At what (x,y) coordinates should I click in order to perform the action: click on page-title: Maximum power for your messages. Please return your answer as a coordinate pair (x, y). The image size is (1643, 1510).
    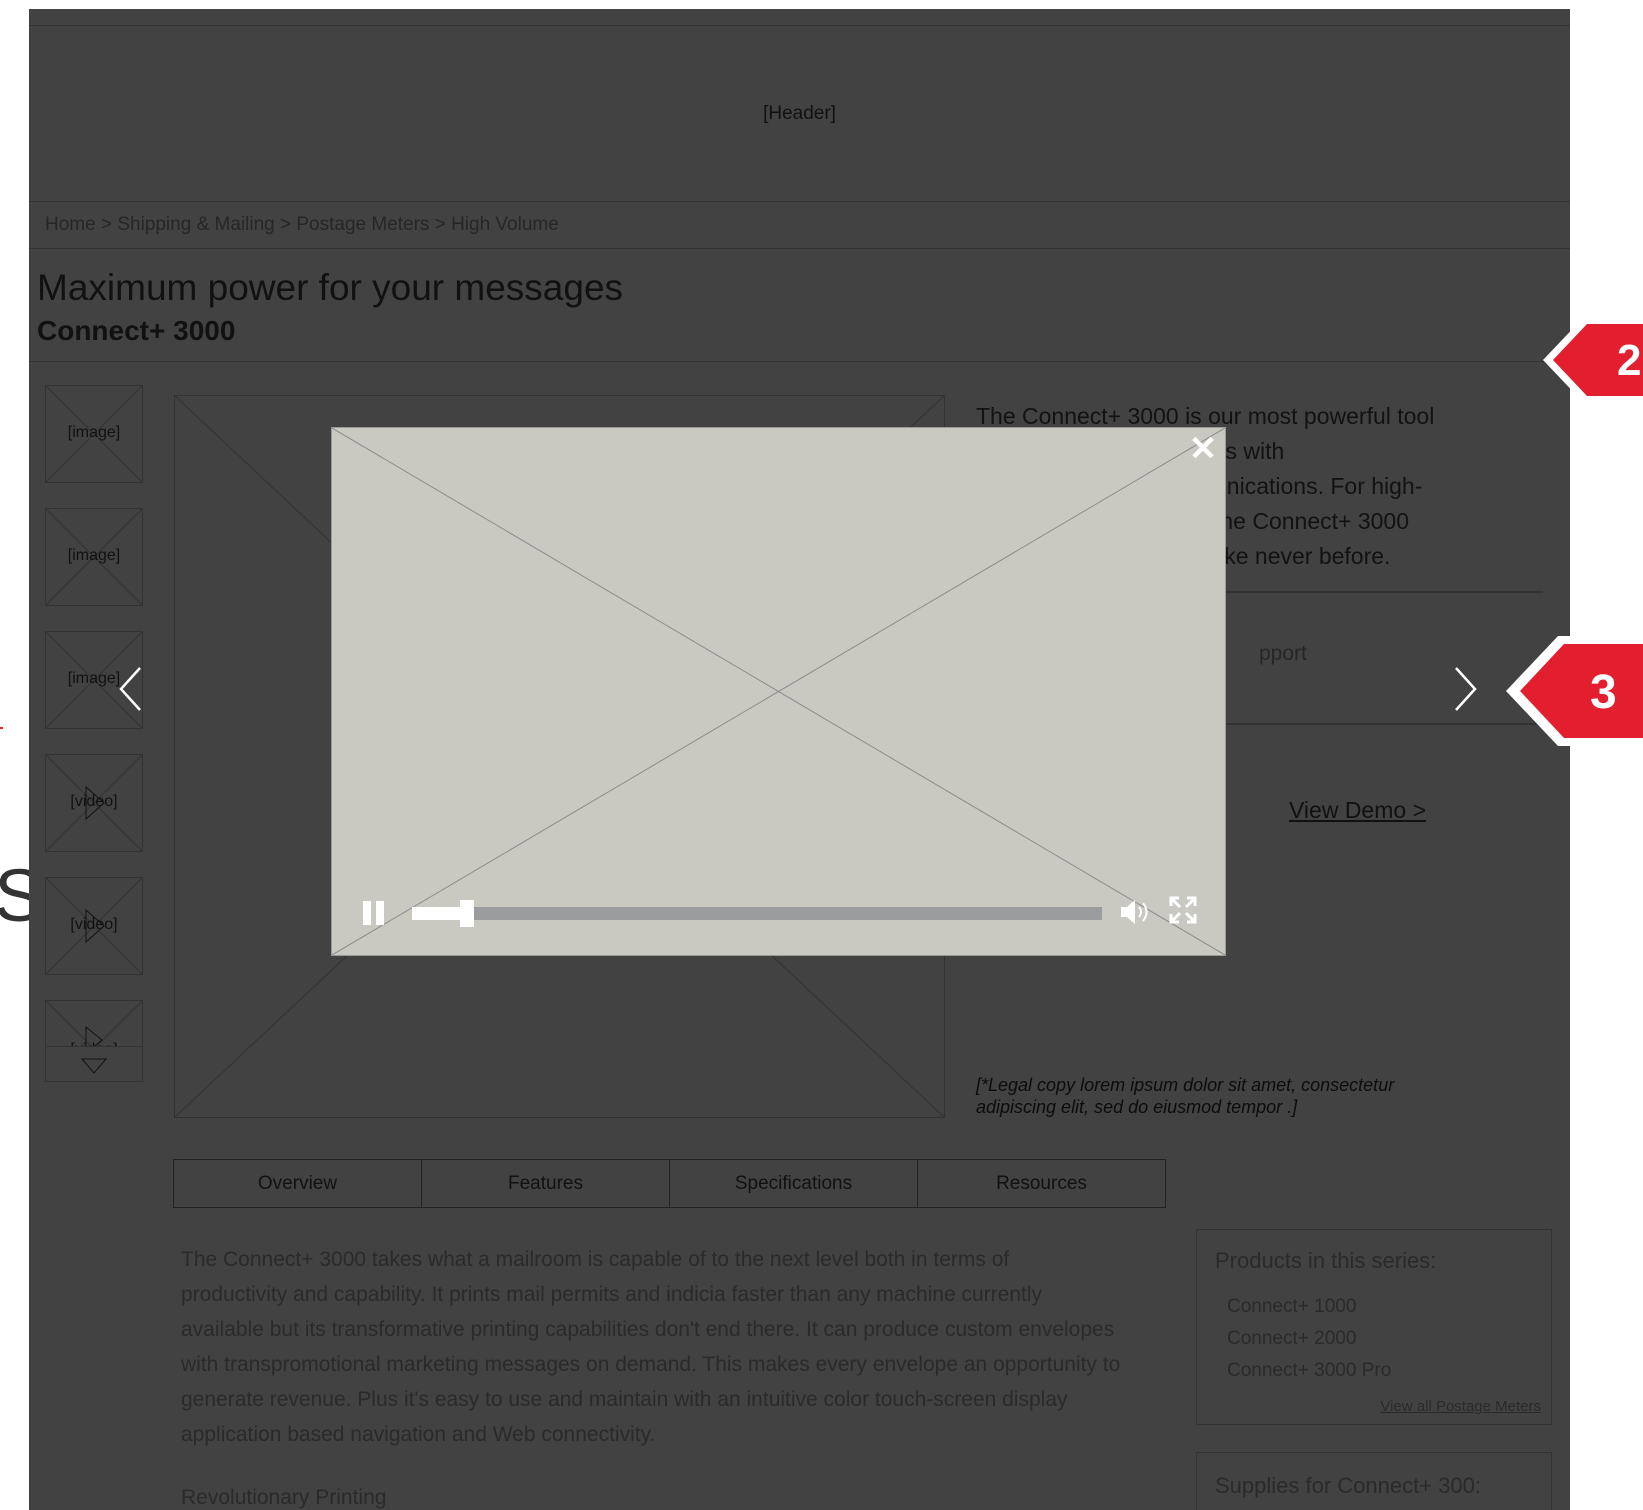
    Looking at the image, I should click on (330, 287).